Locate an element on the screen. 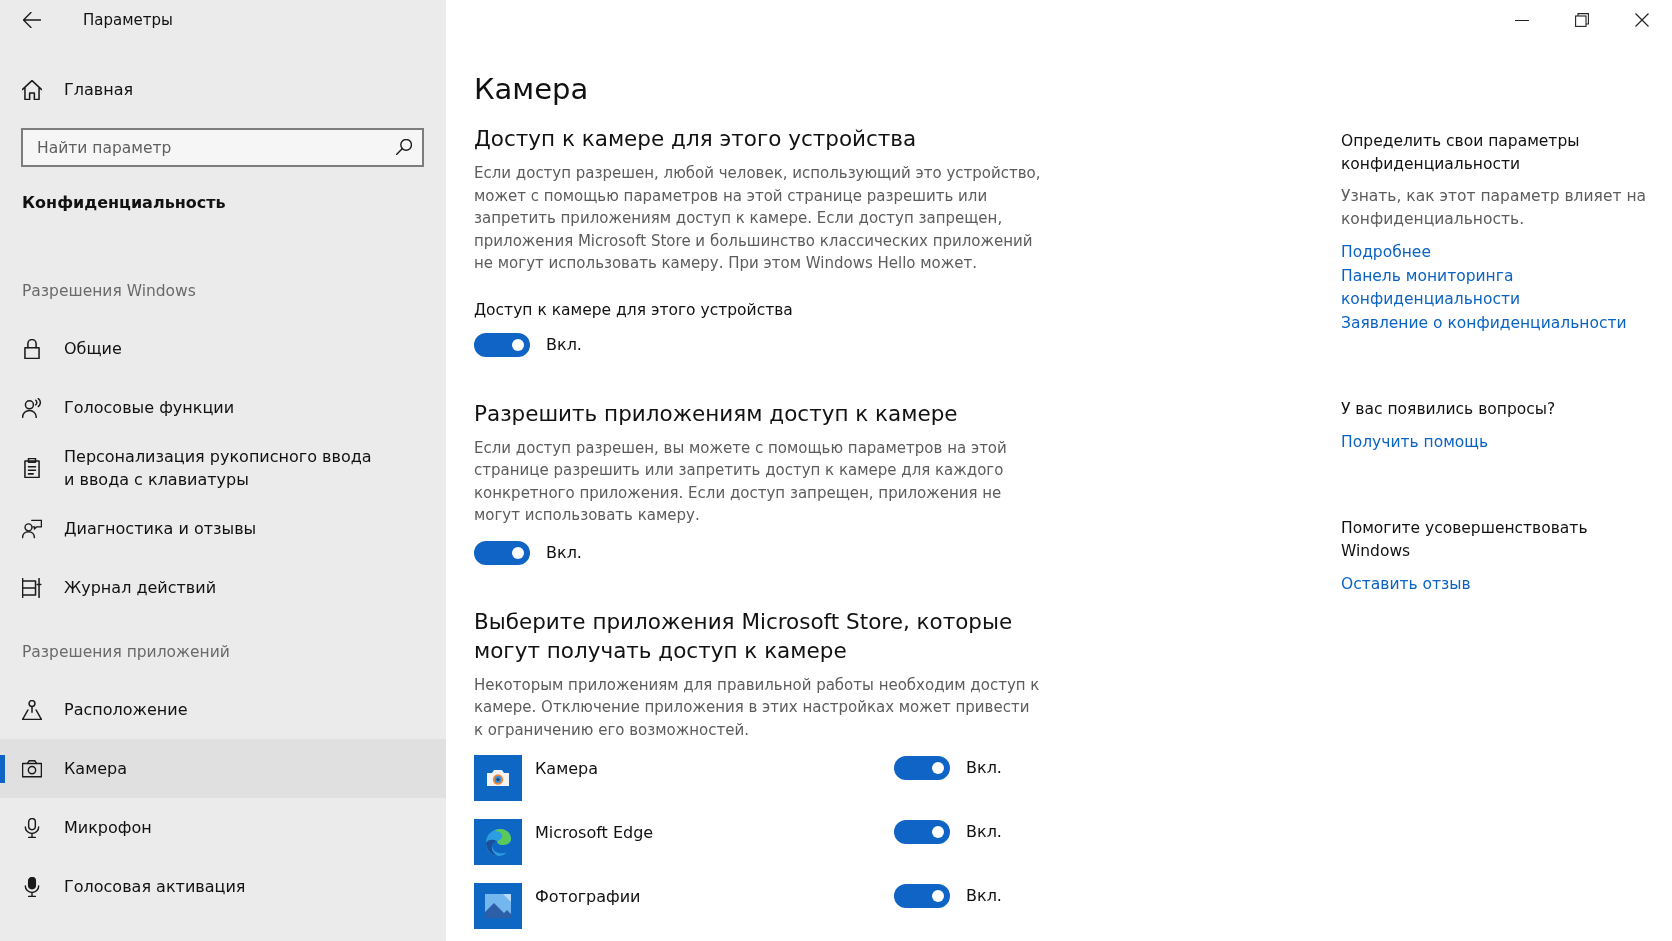 The image size is (1672, 941). link: Оставить отзыв is located at coordinates (1500, 584).